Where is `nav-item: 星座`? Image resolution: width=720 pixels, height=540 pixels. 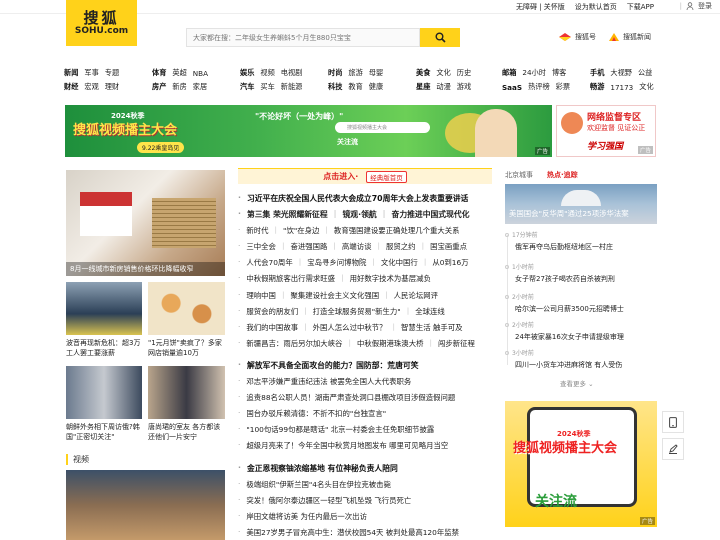
nav-item: 星座 is located at coordinates (423, 87).